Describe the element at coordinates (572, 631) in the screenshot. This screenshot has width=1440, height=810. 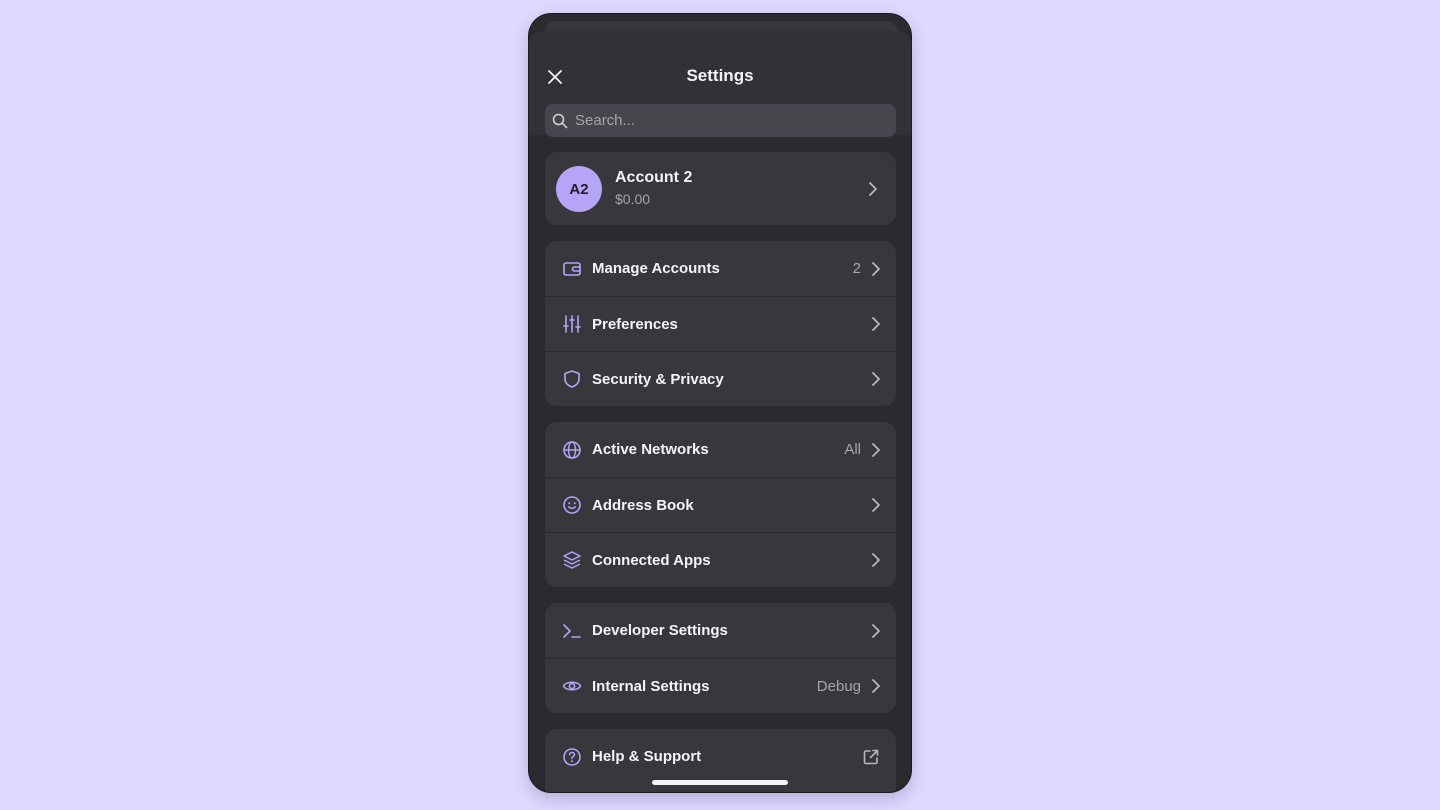
I see `terminal-icon` at that location.